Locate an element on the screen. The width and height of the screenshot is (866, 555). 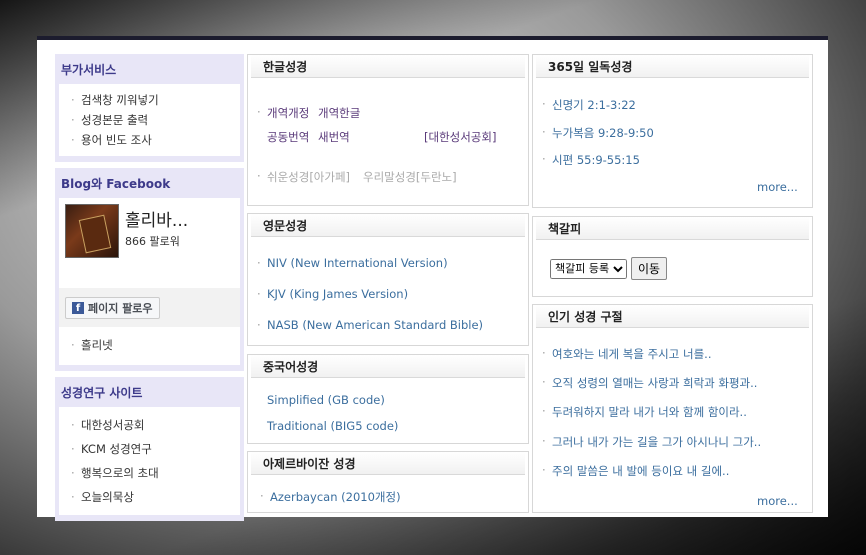
link-revised-korean: 개역개정 is located at coordinates (283, 113).